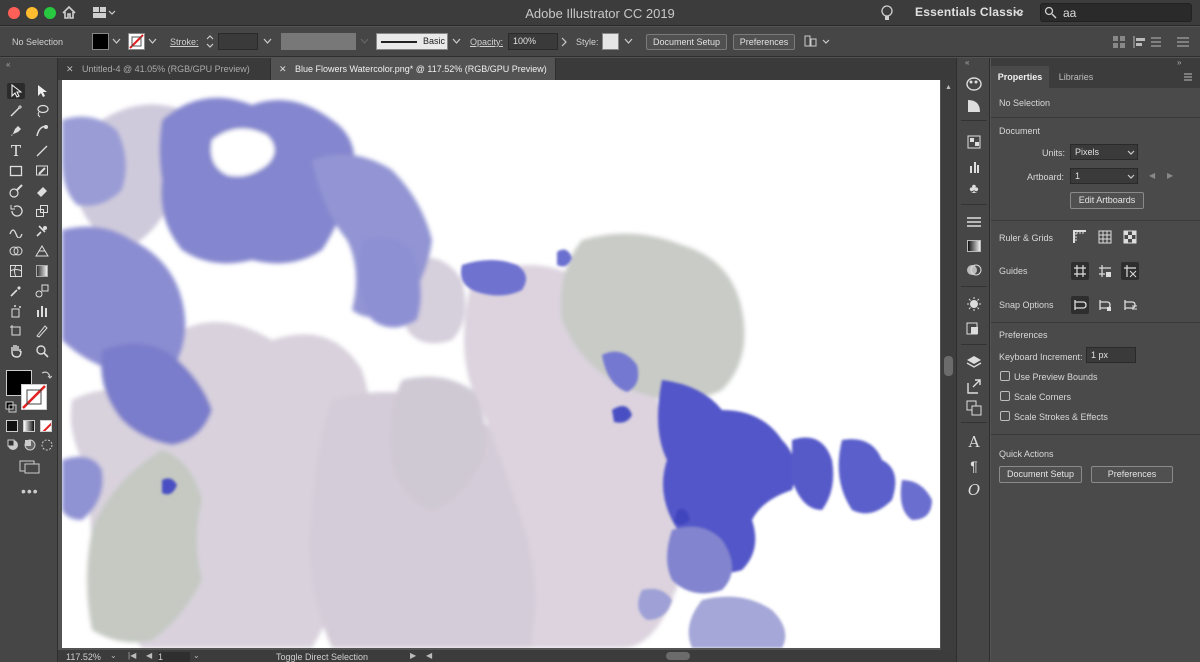 The image size is (1200, 662). Describe the element at coordinates (974, 246) in the screenshot. I see `gradient-panel-icon` at that location.